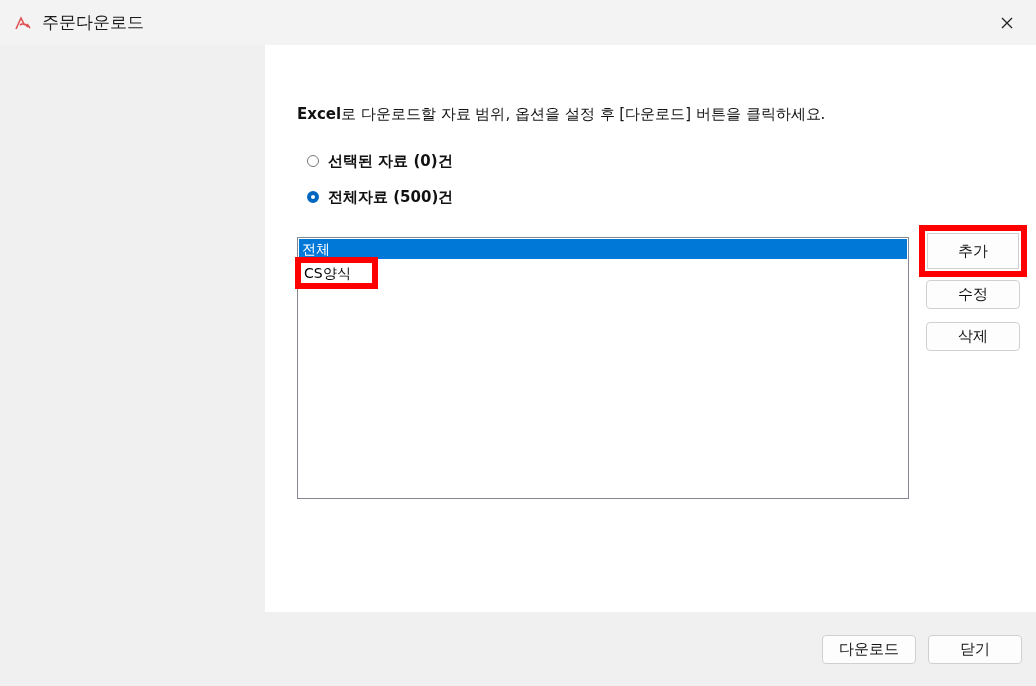 The image size is (1036, 686). Describe the element at coordinates (973, 294) in the screenshot. I see `list-action-button: 수정` at that location.